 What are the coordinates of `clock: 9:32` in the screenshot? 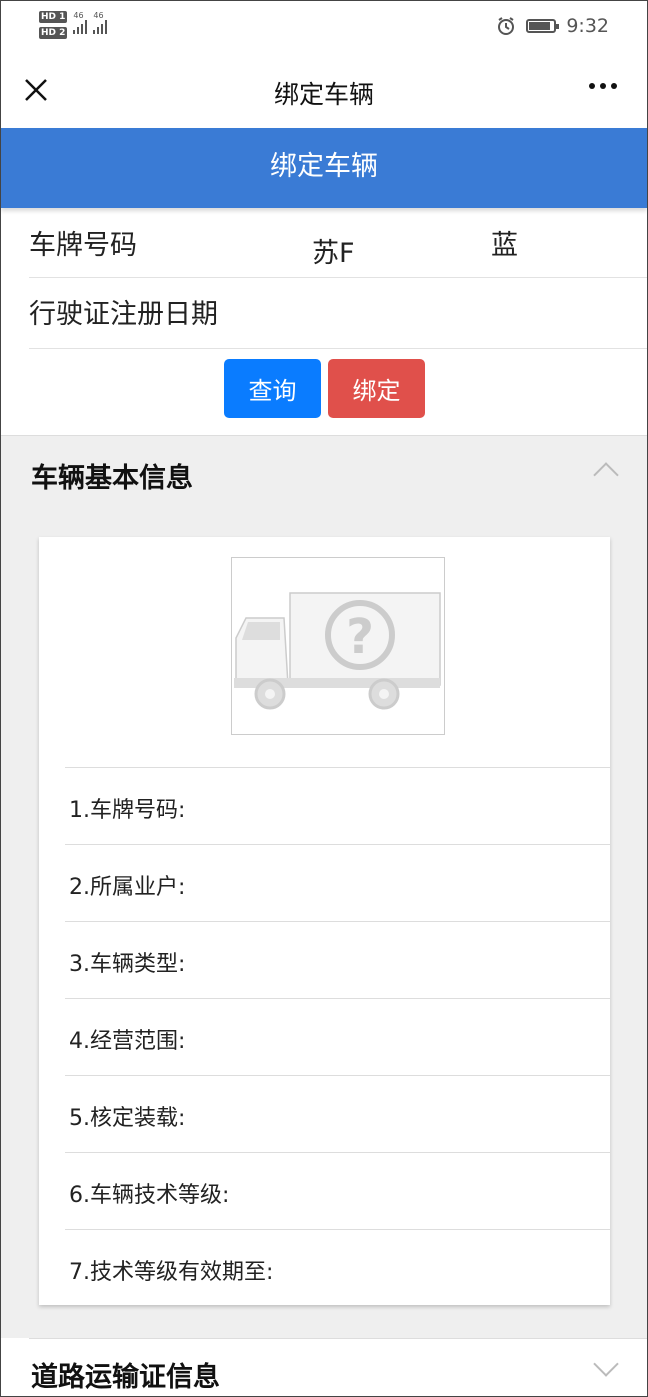 It's located at (587, 26).